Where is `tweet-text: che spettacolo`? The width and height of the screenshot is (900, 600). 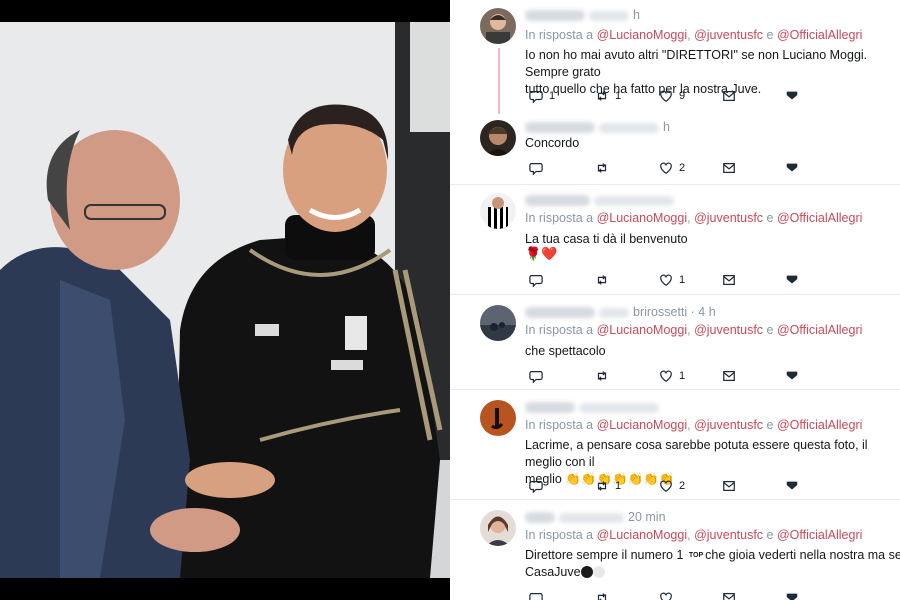 tweet-text: che spettacolo is located at coordinates (565, 351).